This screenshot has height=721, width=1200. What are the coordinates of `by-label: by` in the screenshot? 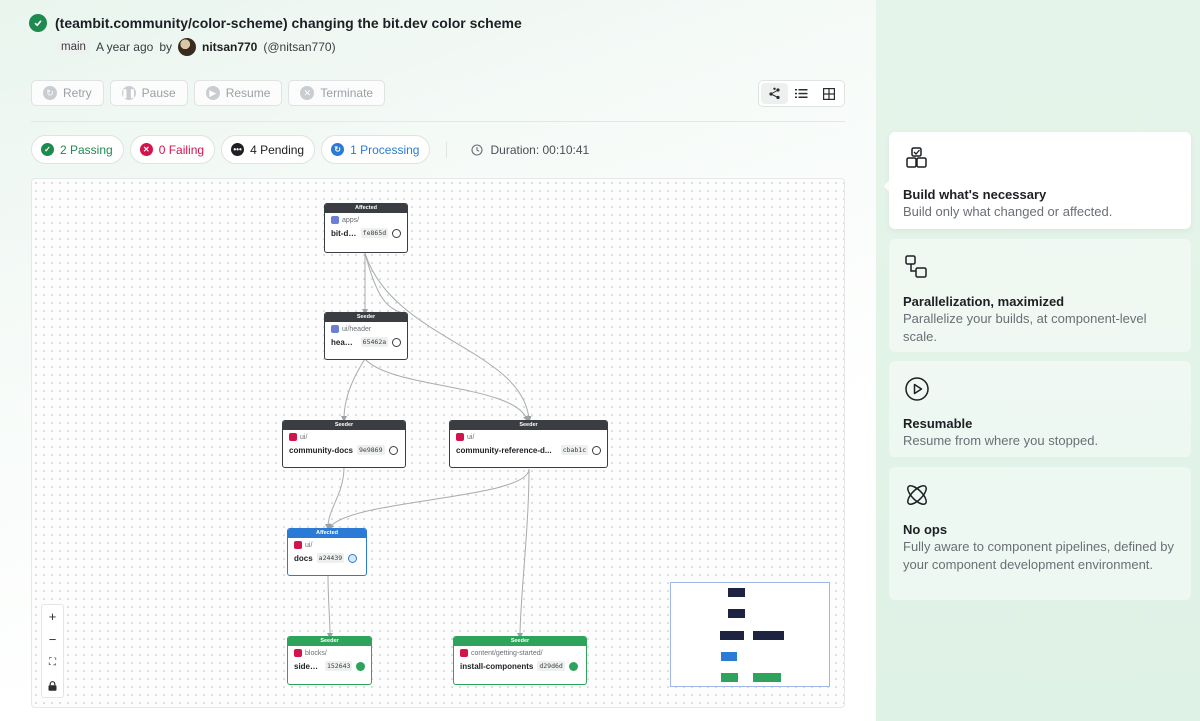 It's located at (165, 47).